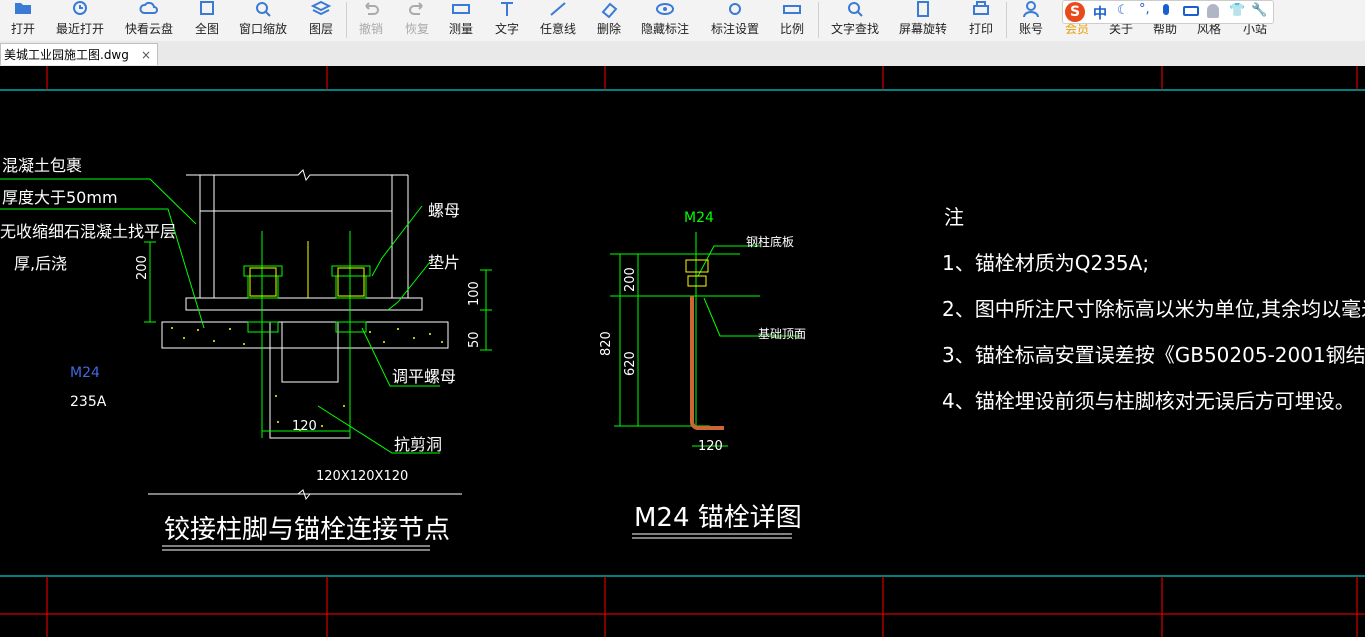 The image size is (1365, 637). I want to click on print-button: 打印, so click(981, 20).